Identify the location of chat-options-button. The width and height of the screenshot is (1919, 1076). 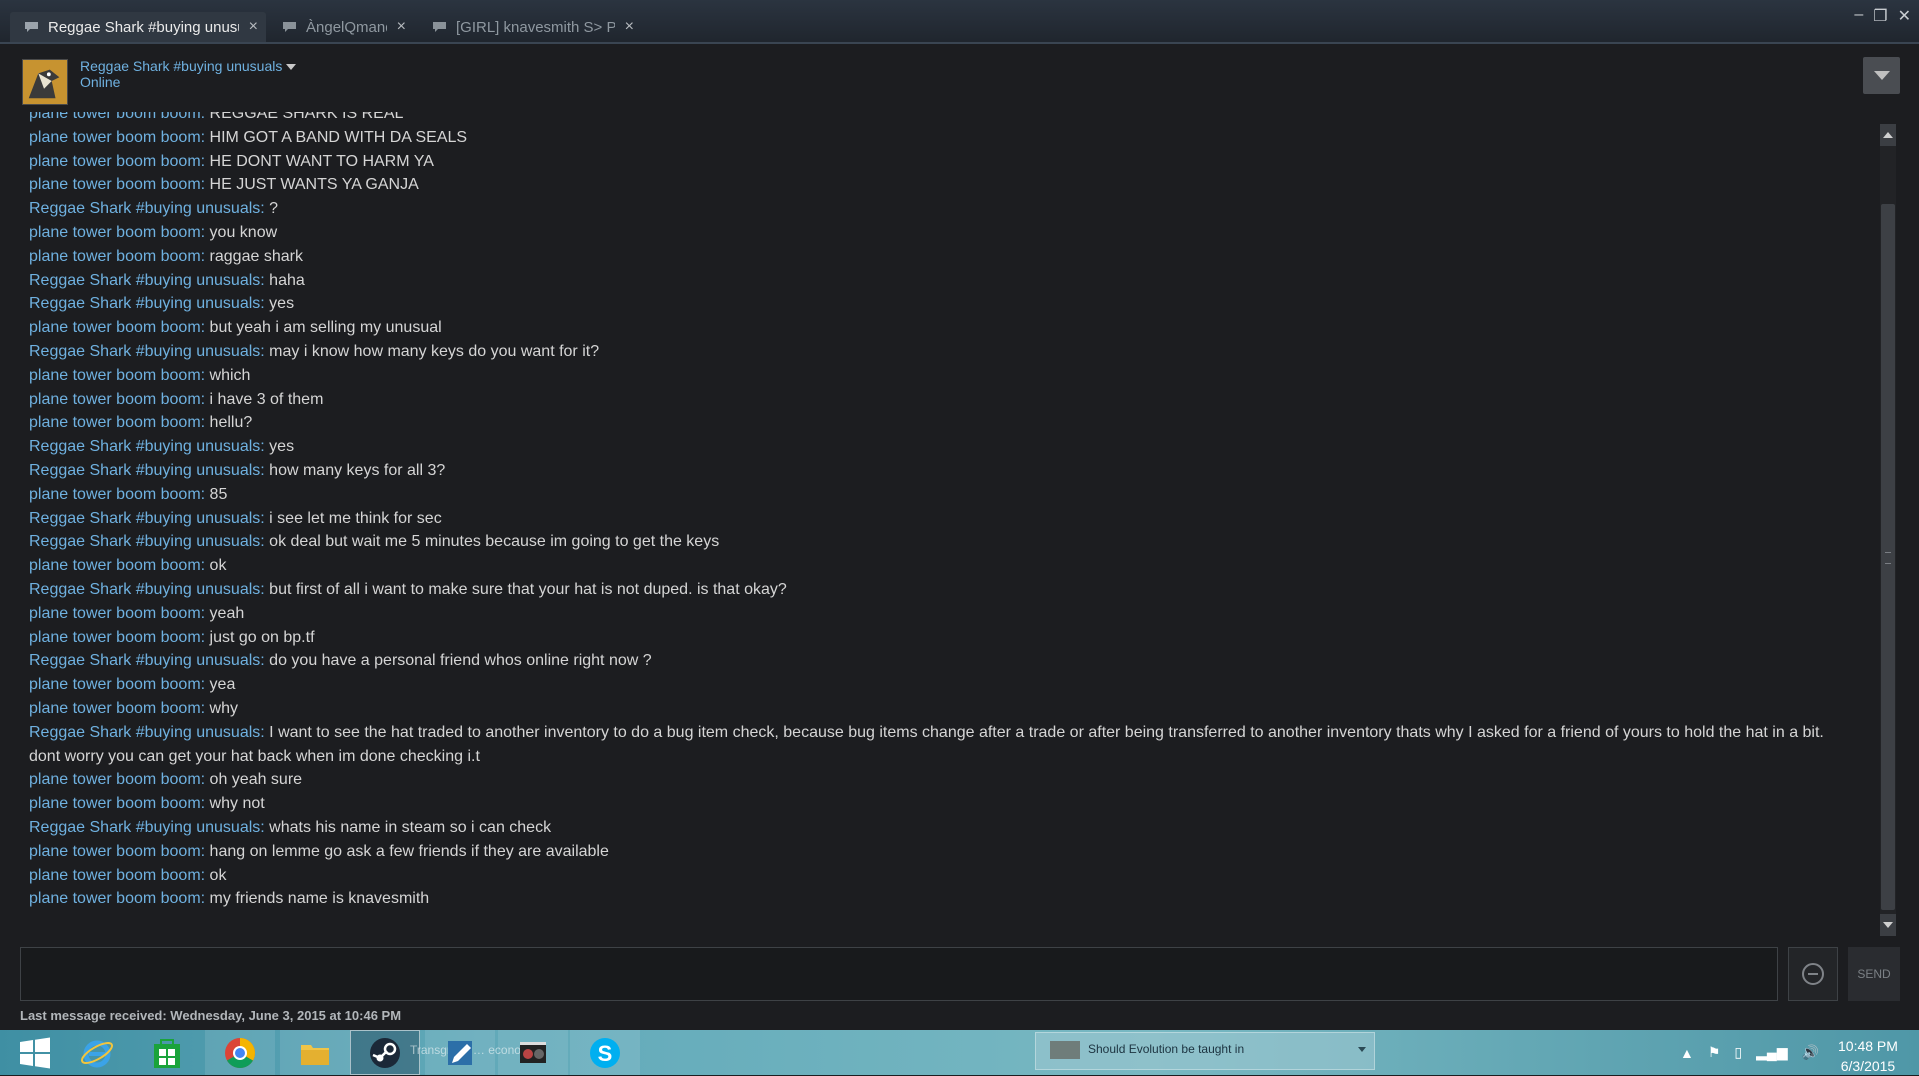
(1881, 75).